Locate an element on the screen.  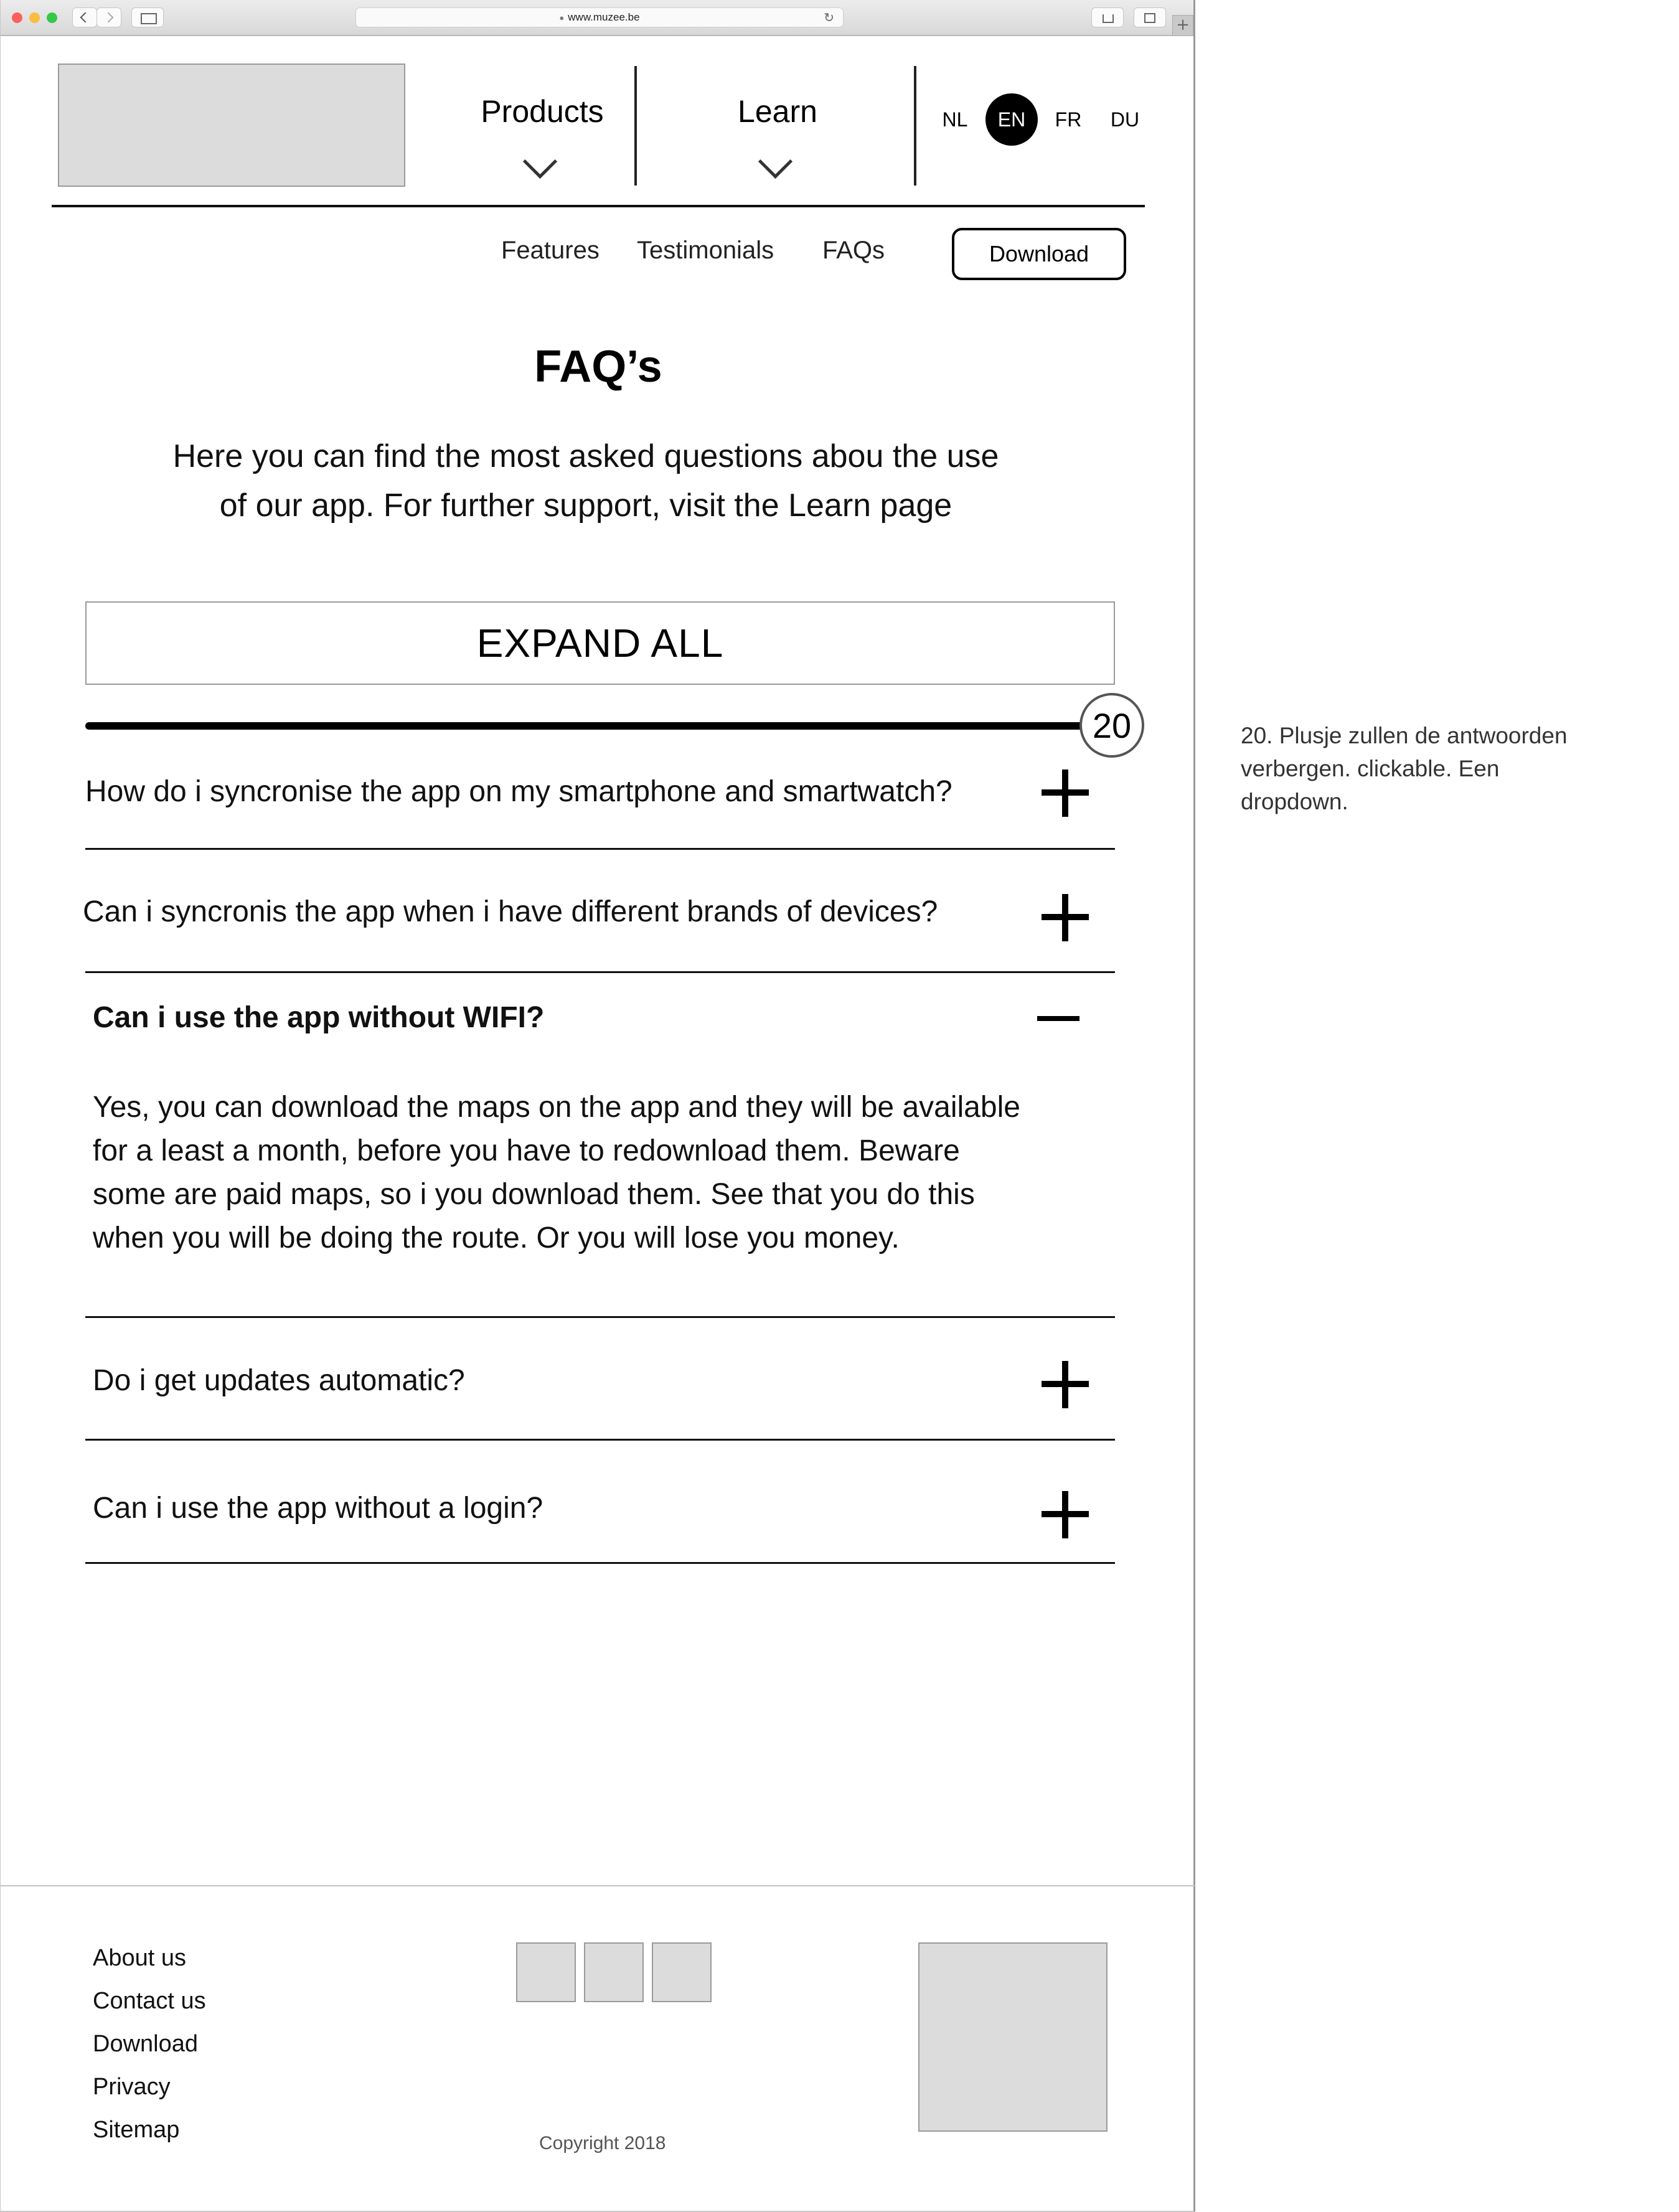
sidebar-icon is located at coordinates (149, 18).